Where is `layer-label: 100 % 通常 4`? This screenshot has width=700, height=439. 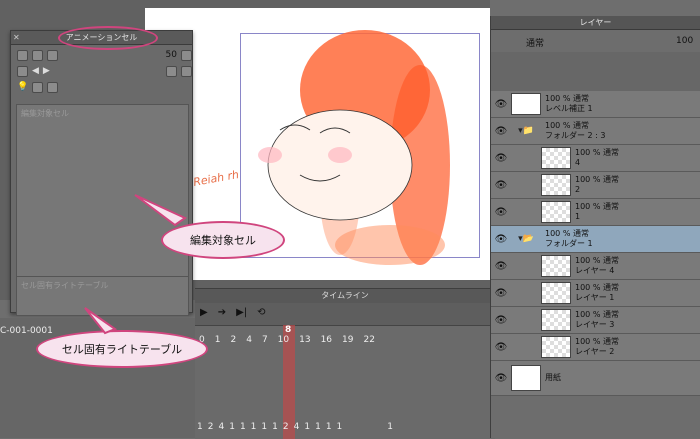 layer-label: 100 % 通常 4 is located at coordinates (595, 158).